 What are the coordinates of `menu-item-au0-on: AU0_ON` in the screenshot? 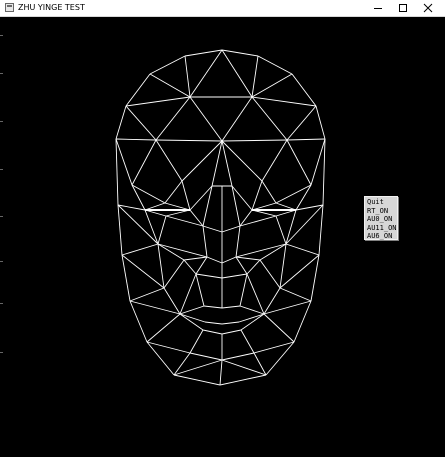 It's located at (381, 219).